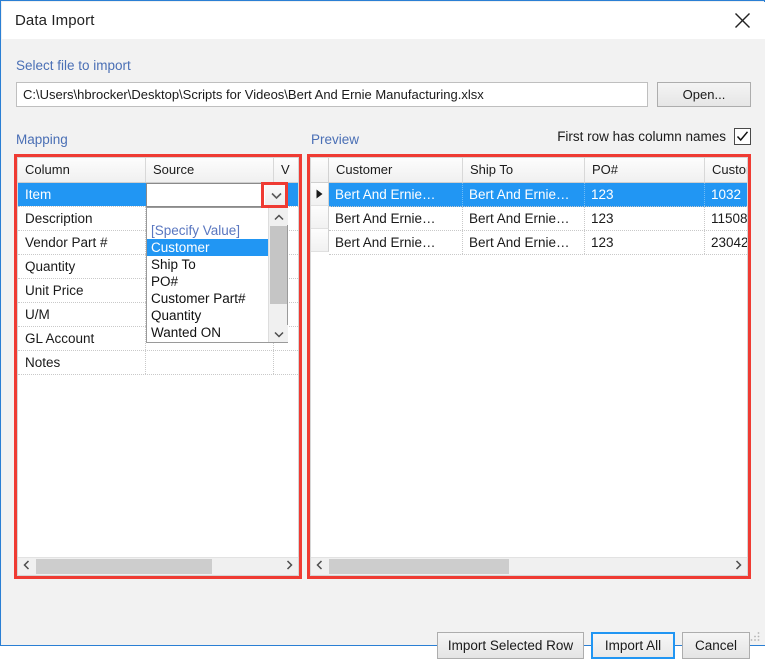  I want to click on preview-header-po-number: PO#, so click(645, 170).